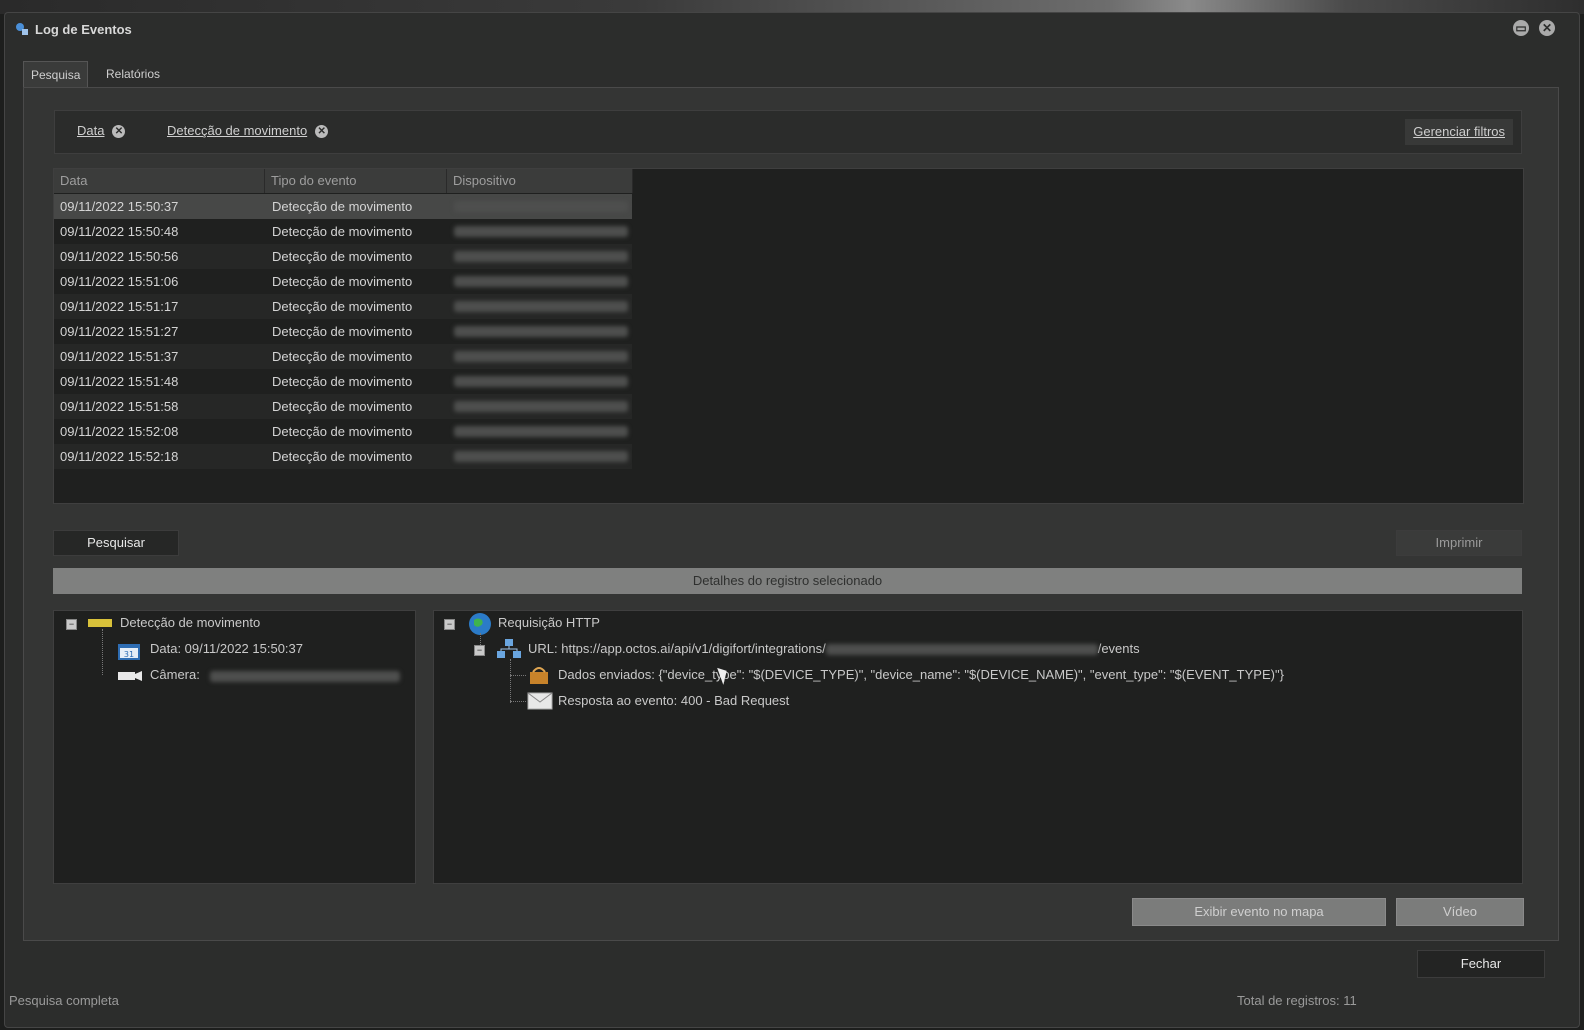 The width and height of the screenshot is (1584, 1030). Describe the element at coordinates (190, 623) in the screenshot. I see `tree-node-motion: Detecção de movimento` at that location.